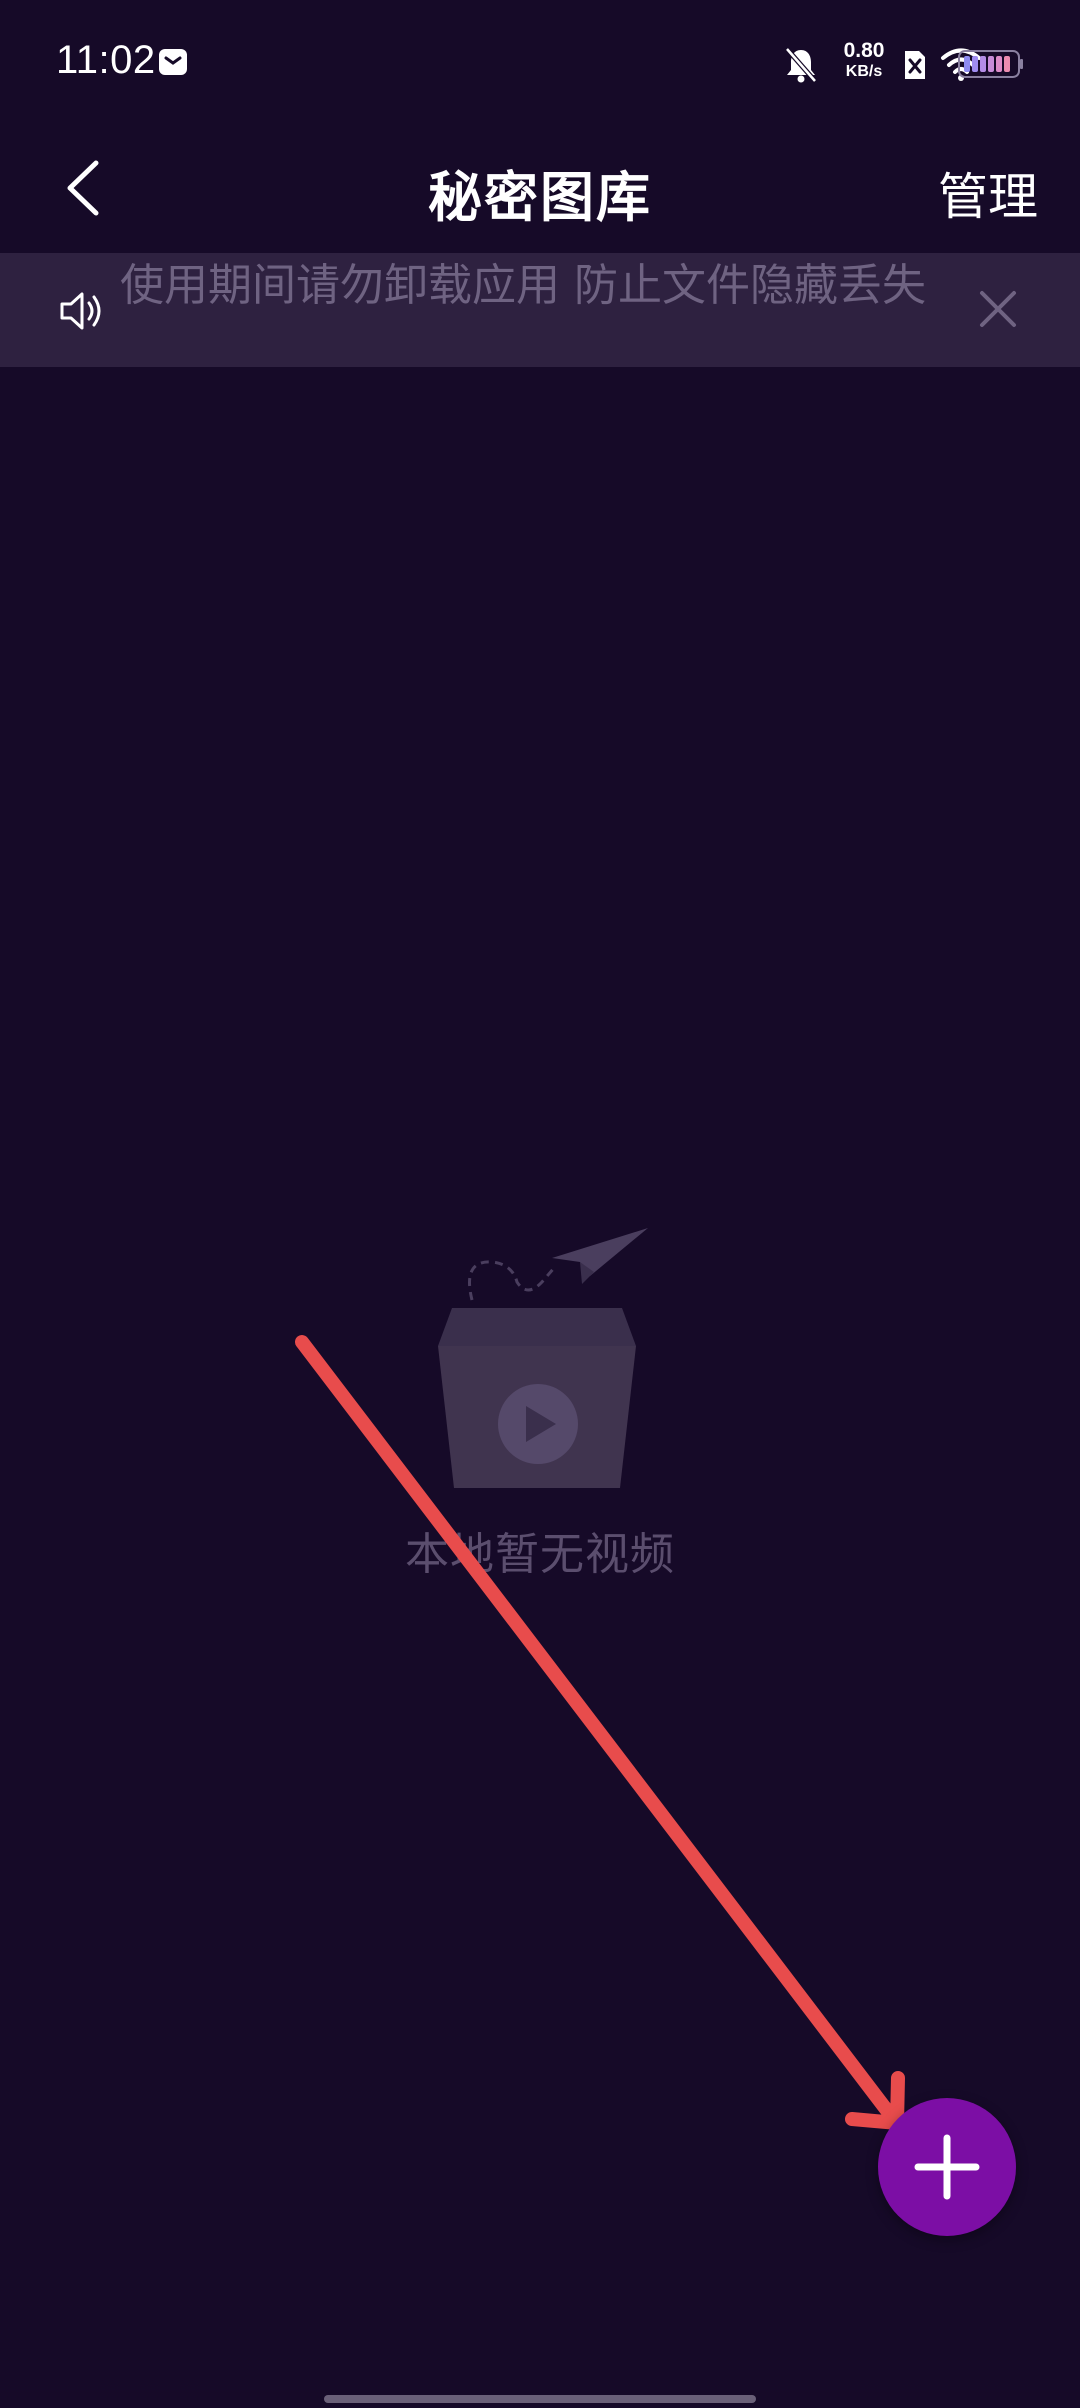 The image size is (1080, 2408). I want to click on nav-bar: 秘密图库 管理, so click(540, 187).